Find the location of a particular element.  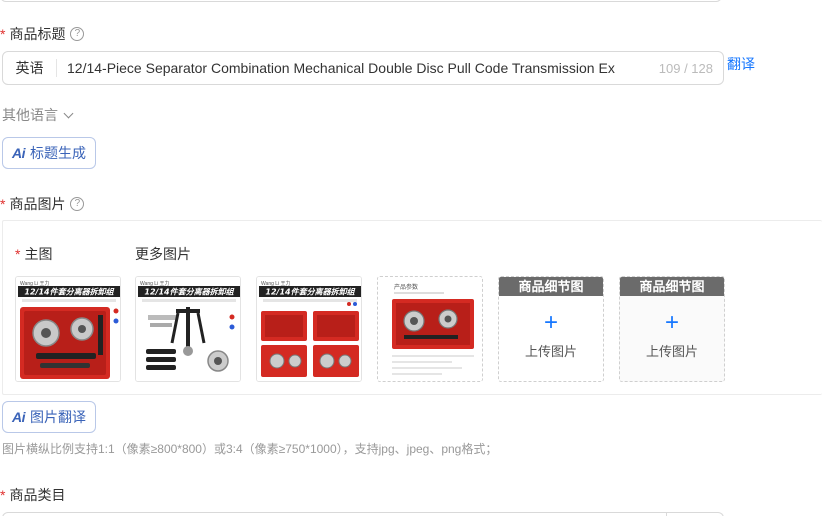

ai-image-translate-button: Ai 图片翻译 is located at coordinates (49, 417).